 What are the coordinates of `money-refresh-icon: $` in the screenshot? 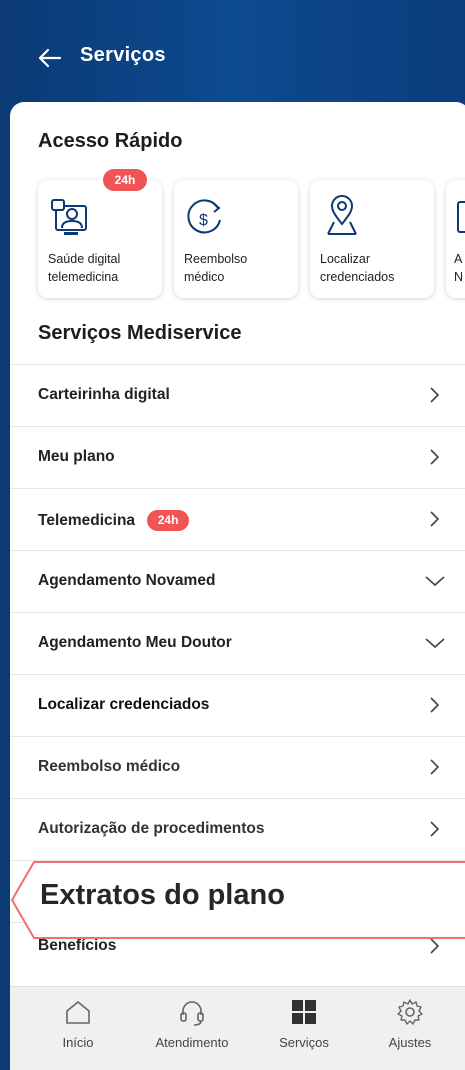 It's located at (204, 216).